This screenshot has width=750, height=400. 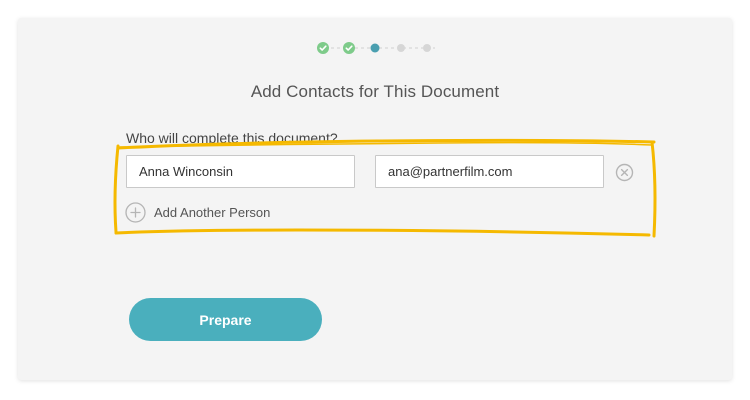 What do you see at coordinates (212, 212) in the screenshot?
I see `add-another-person-label: Add Another Person` at bounding box center [212, 212].